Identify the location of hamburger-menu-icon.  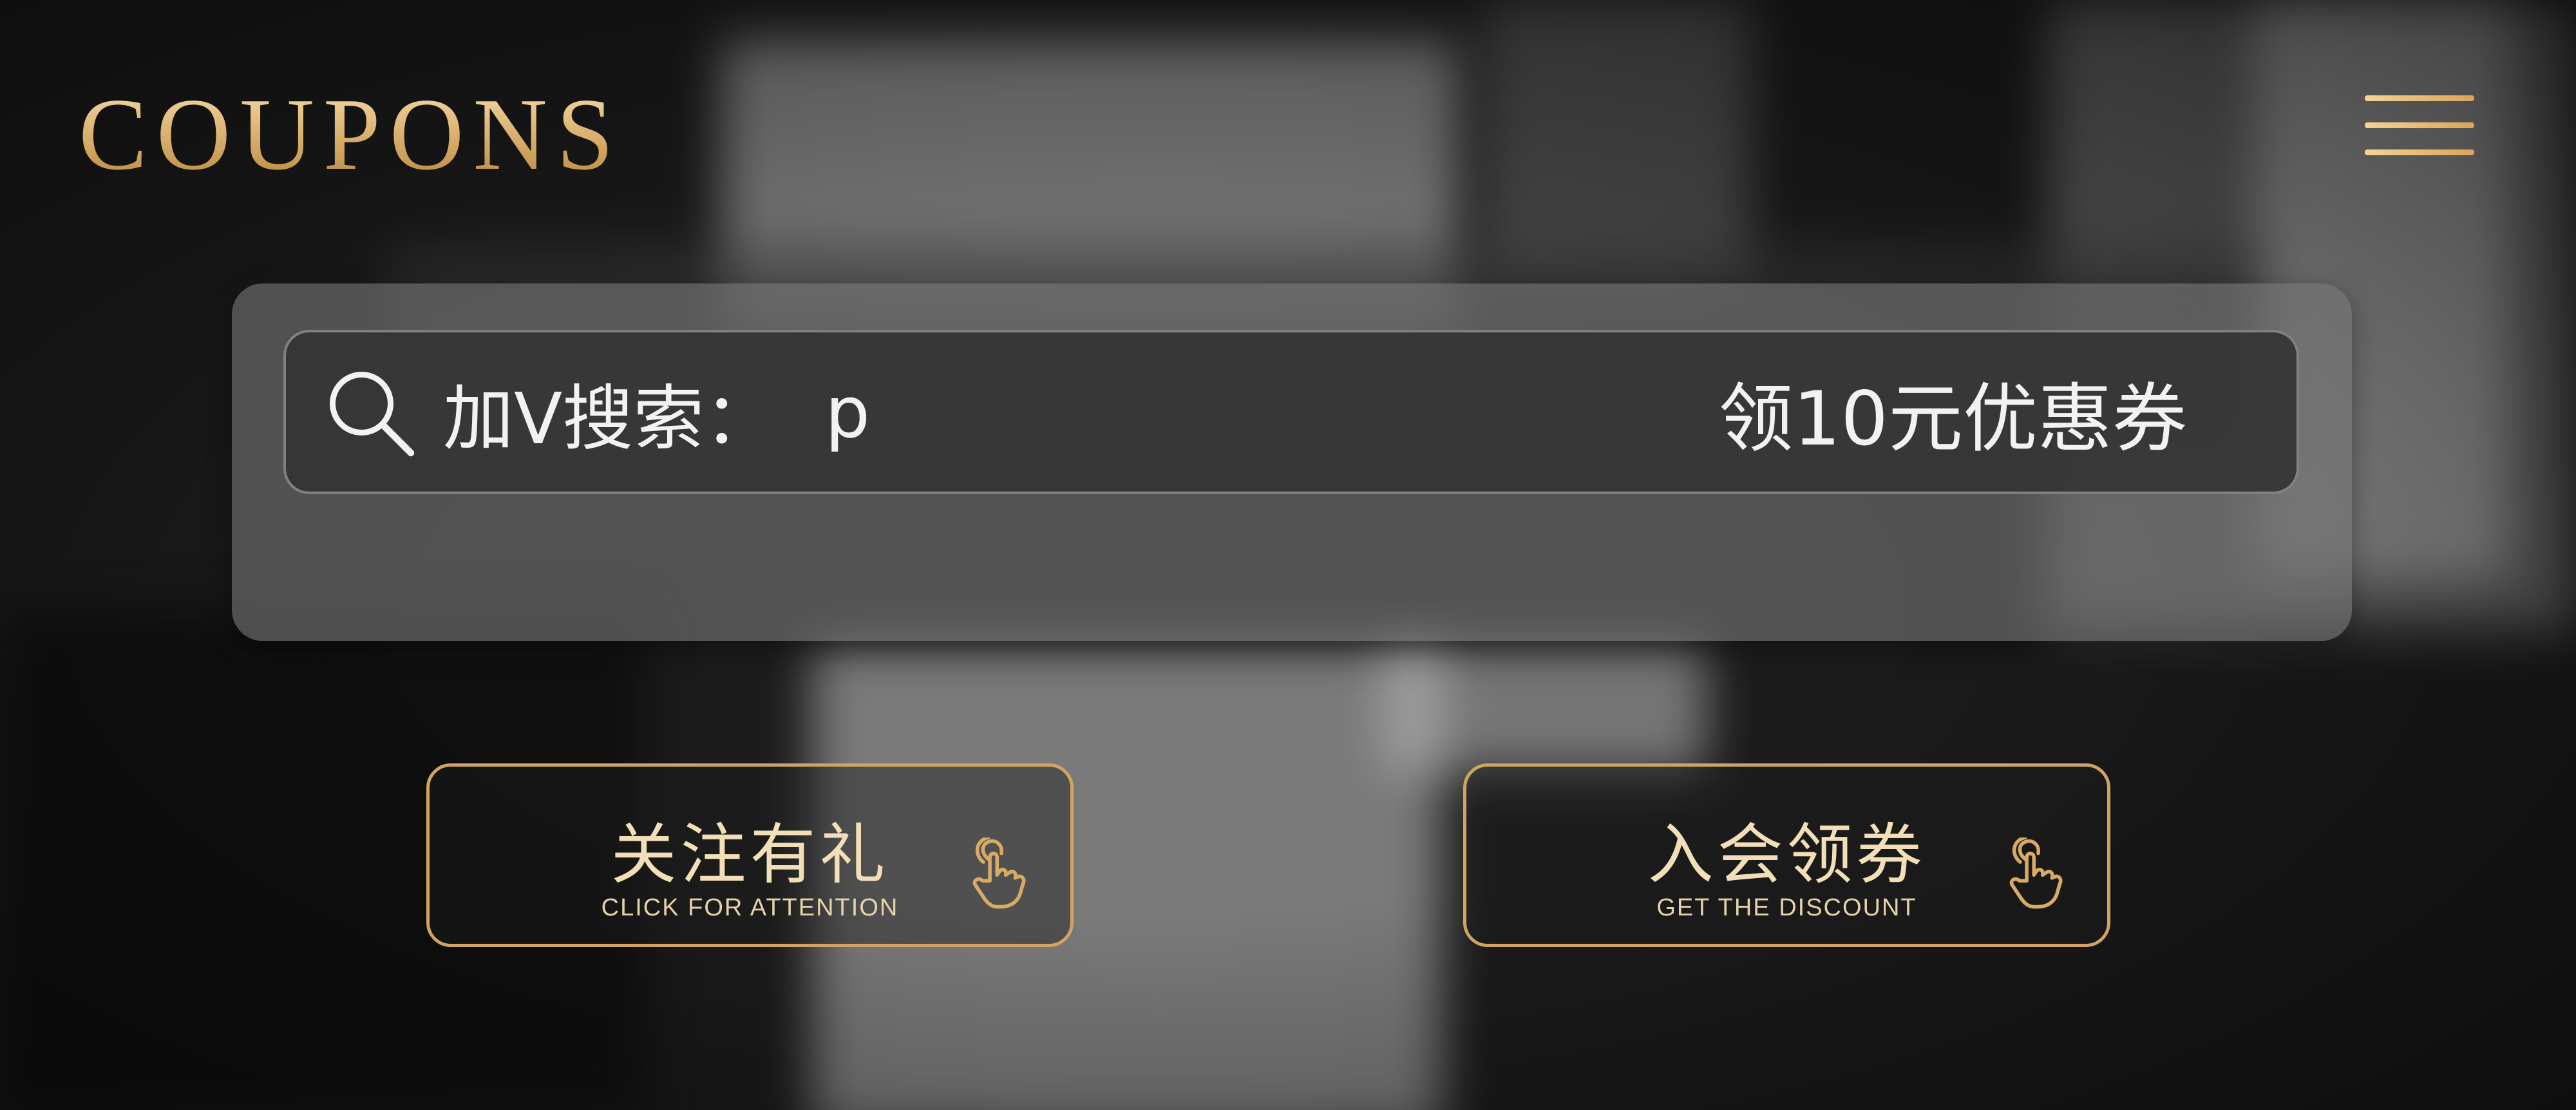
(2419, 127).